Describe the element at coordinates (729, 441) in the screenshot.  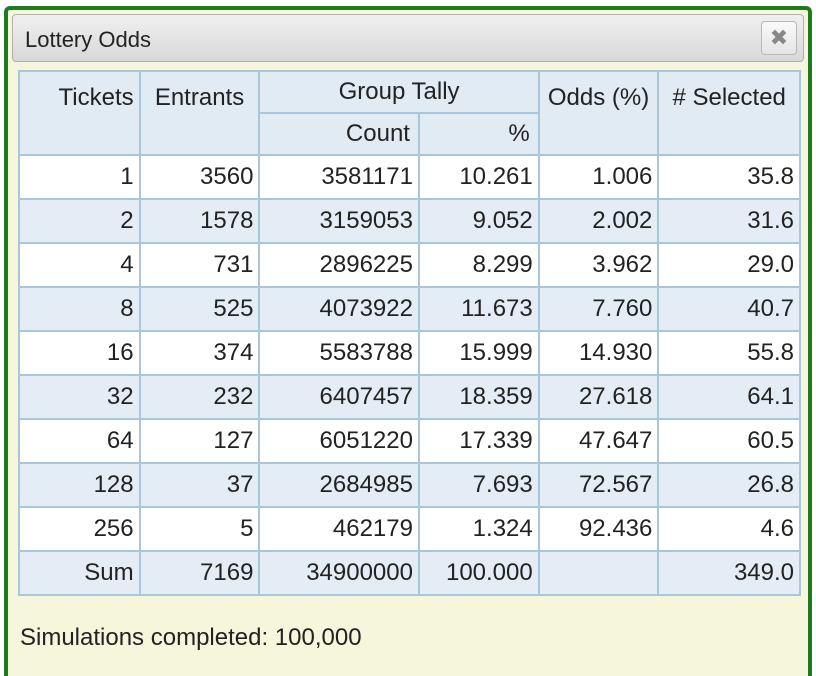
I see `cell-selected: 60.5` at that location.